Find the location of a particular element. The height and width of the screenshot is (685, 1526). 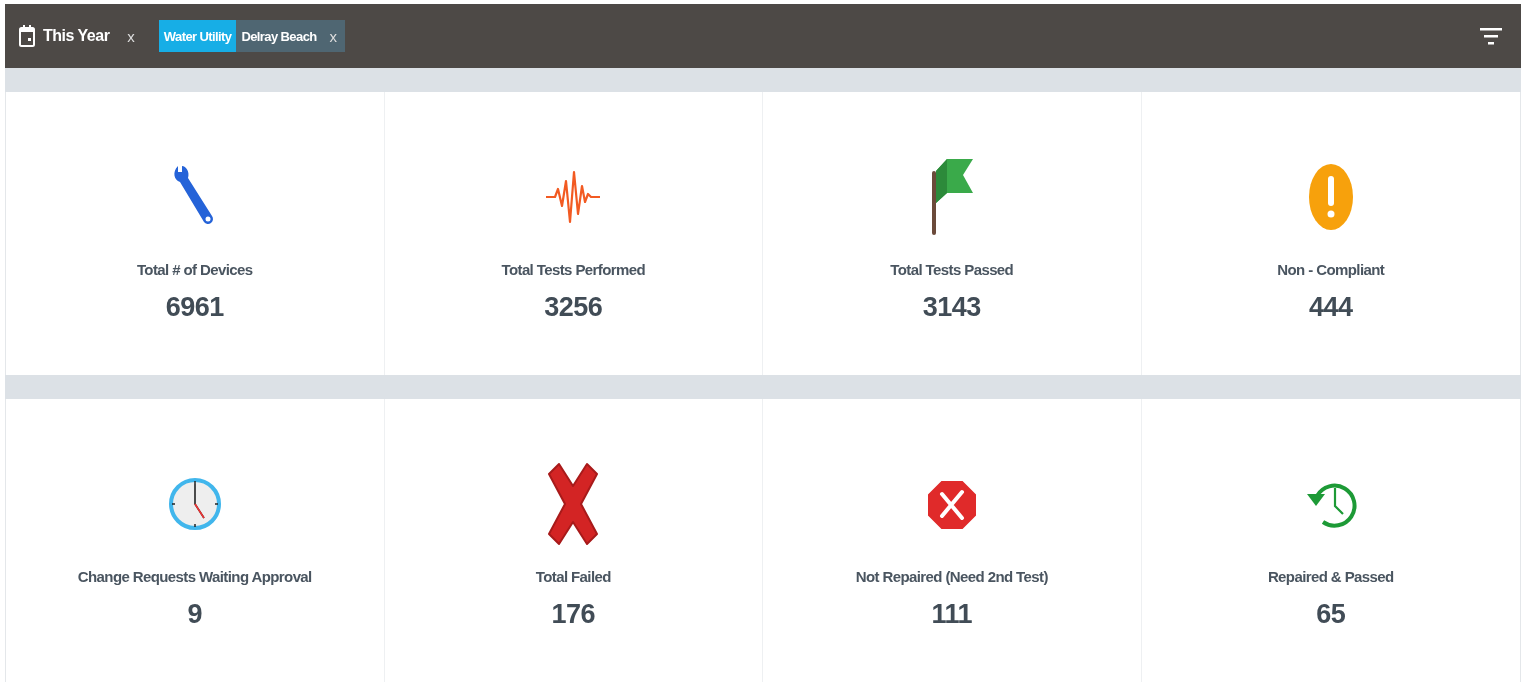

stat-label: Total Tests Passed is located at coordinates (952, 269).